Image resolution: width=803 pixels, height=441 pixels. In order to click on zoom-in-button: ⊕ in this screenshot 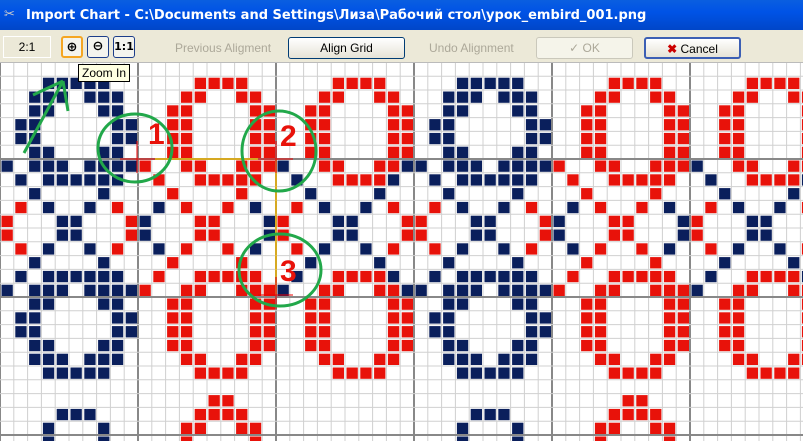, I will do `click(72, 47)`.